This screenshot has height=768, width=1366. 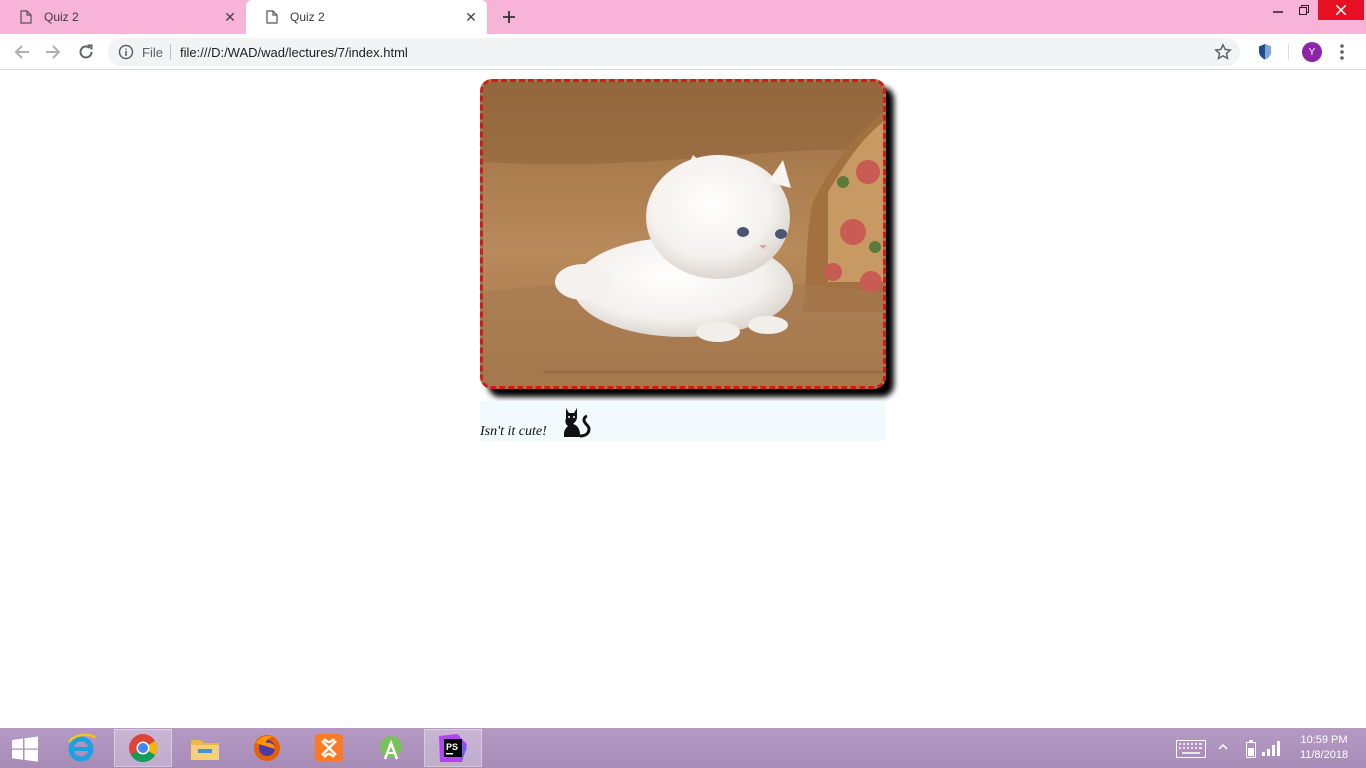 I want to click on profile-initial: Y, so click(x=1312, y=52).